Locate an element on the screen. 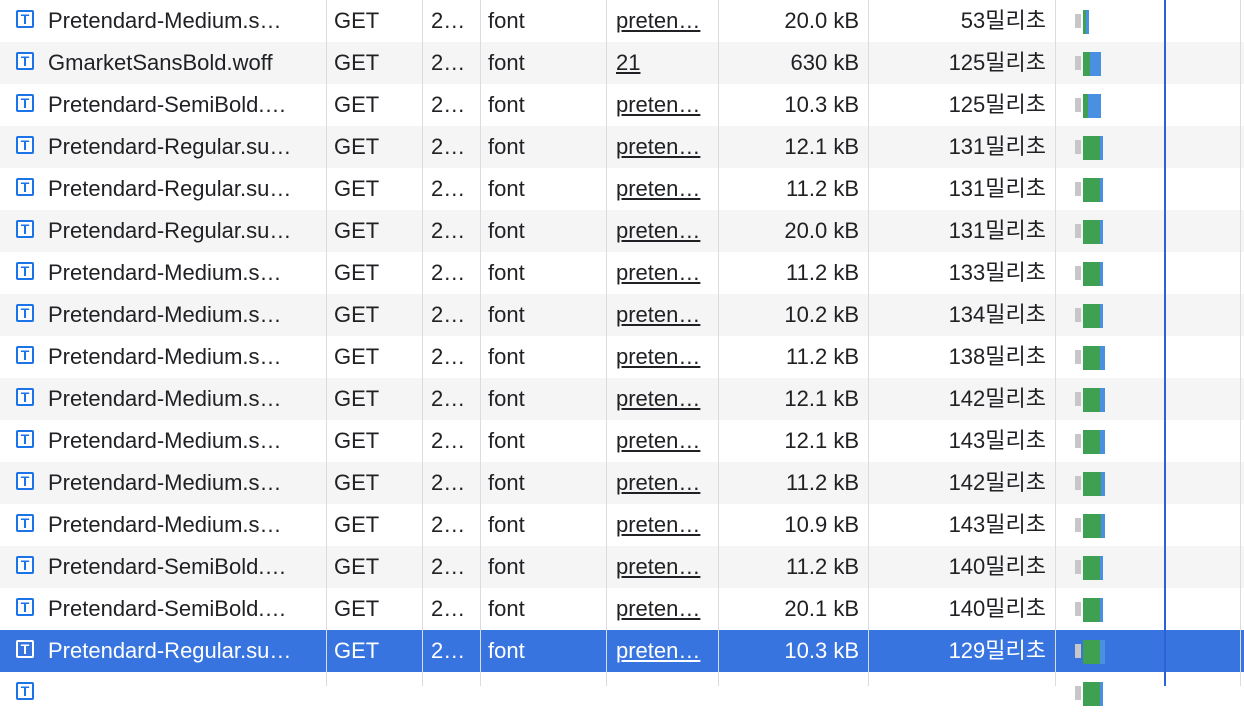 The image size is (1244, 714). request-name: GmarketSansBold.woff is located at coordinates (182, 63).